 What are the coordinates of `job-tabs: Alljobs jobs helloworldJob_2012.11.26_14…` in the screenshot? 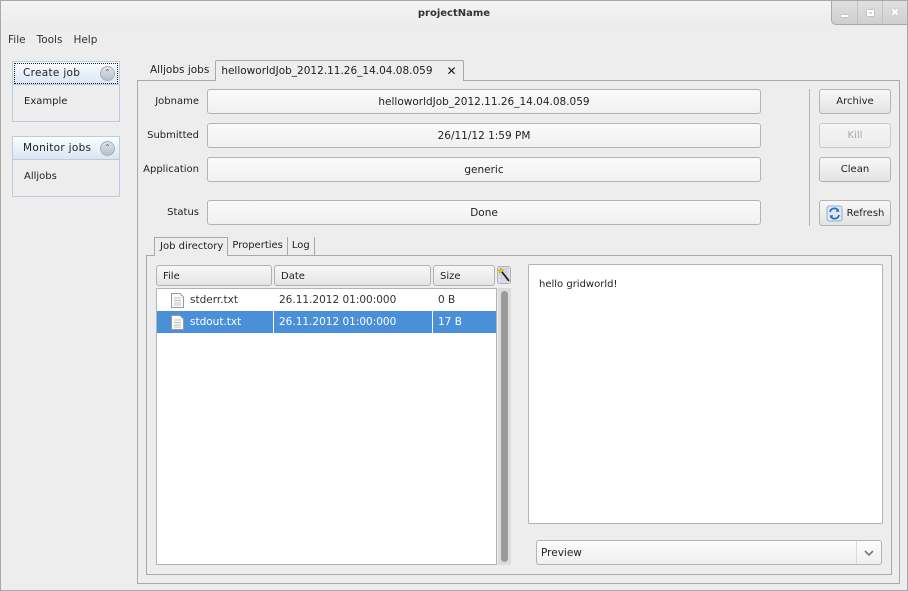 It's located at (304, 70).